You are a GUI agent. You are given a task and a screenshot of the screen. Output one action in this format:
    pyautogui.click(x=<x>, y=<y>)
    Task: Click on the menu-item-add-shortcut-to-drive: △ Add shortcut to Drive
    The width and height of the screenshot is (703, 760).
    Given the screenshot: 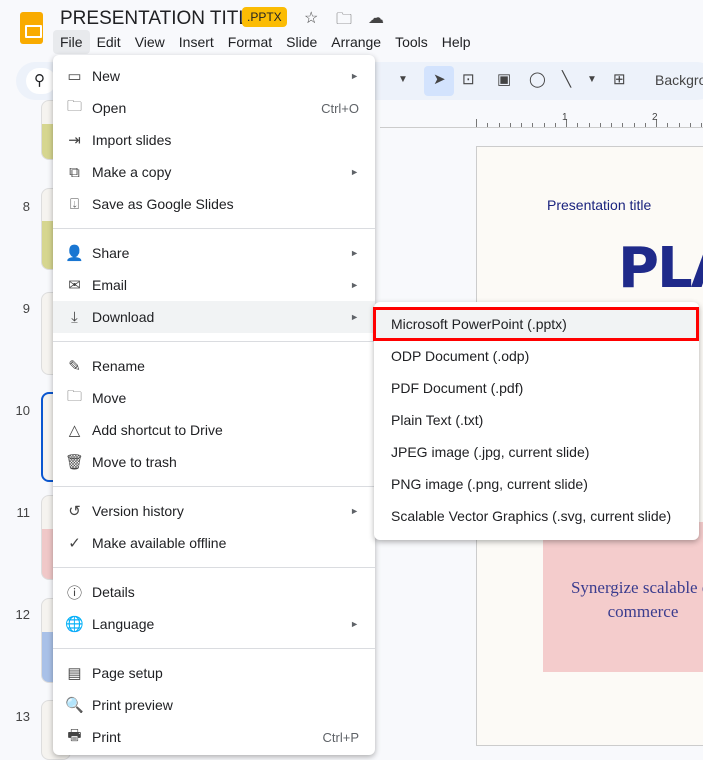 What is the action you would take?
    pyautogui.click(x=214, y=430)
    